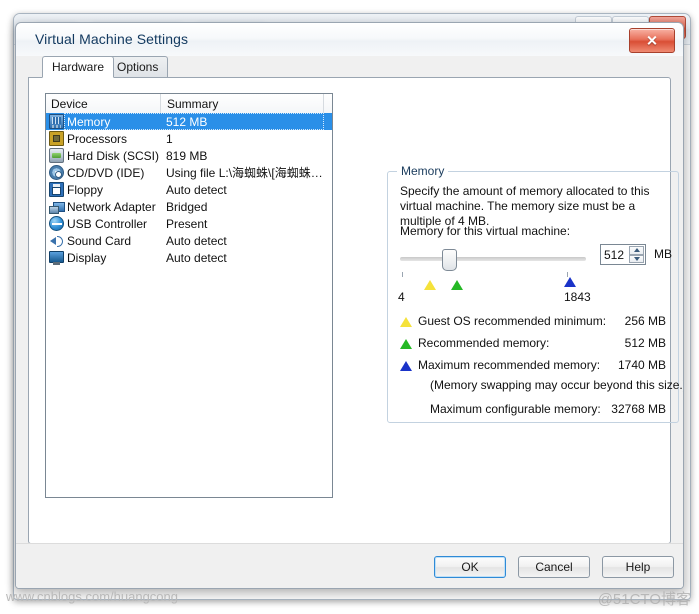 The image size is (699, 614). I want to click on legend-value: 256 MB, so click(645, 321).